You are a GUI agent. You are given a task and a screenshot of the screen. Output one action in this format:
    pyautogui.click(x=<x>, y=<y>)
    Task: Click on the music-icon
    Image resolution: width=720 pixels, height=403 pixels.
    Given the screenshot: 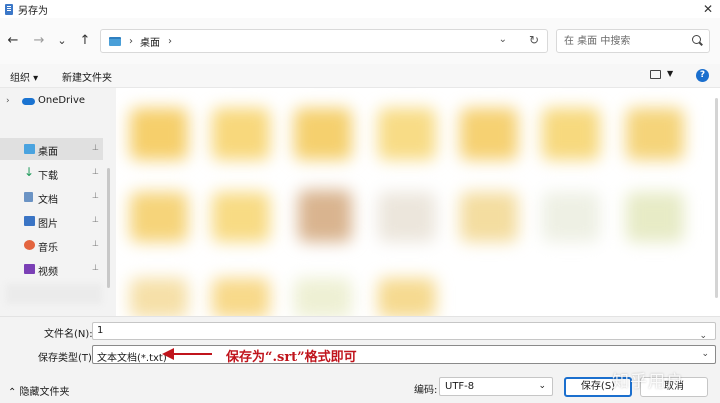 What is the action you would take?
    pyautogui.click(x=29, y=245)
    